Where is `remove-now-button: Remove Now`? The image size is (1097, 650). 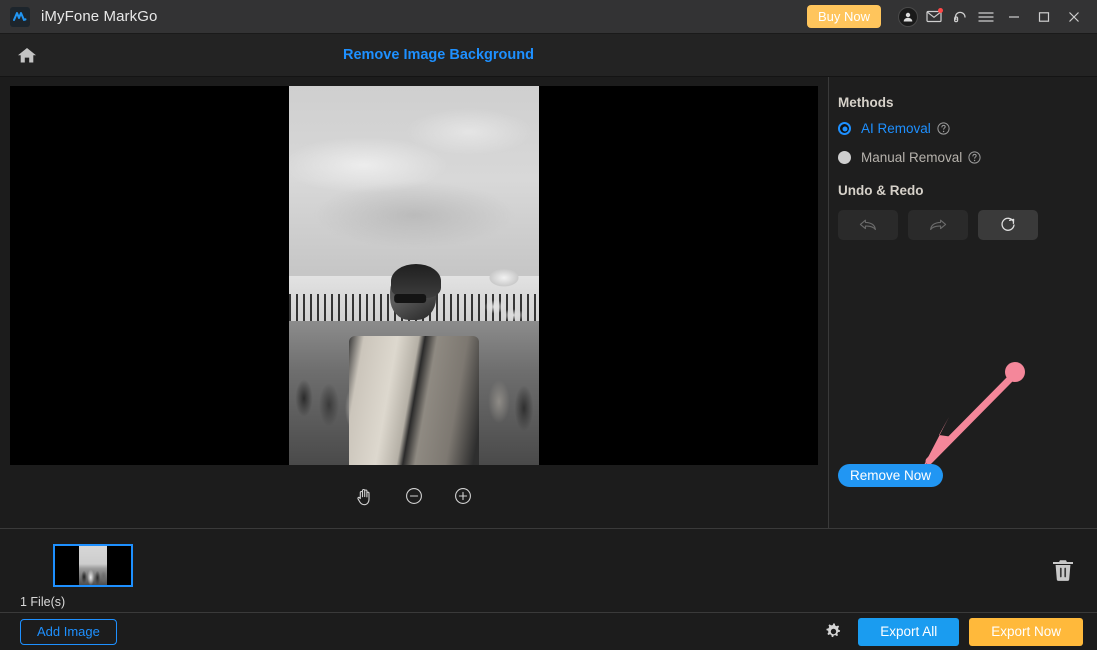
remove-now-button: Remove Now is located at coordinates (891, 475).